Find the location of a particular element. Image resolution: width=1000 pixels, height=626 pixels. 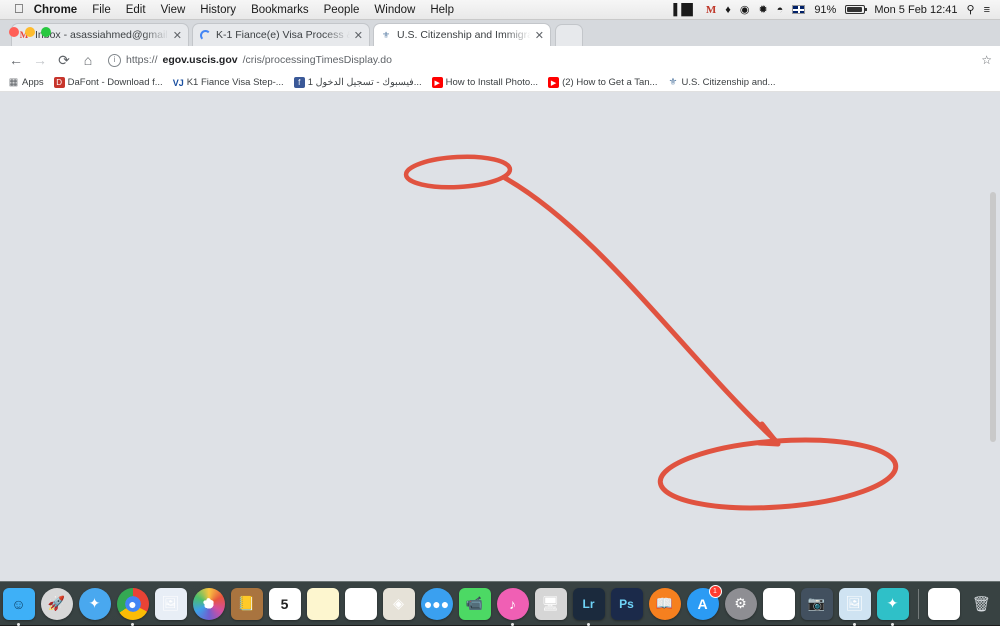

notes-icon is located at coordinates (322, 603).